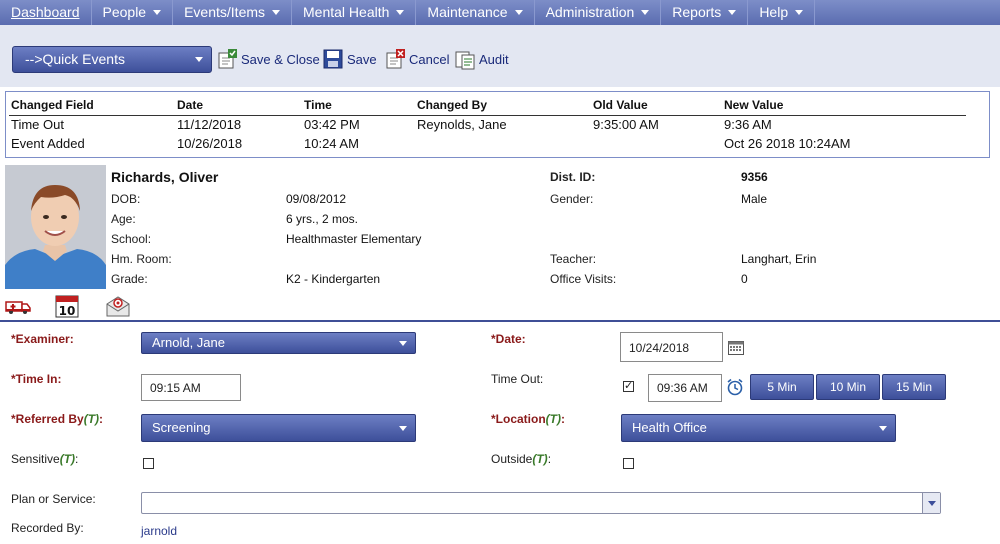 The width and height of the screenshot is (1000, 544). What do you see at coordinates (268, 59) in the screenshot?
I see `save-close-button: Save & Close` at bounding box center [268, 59].